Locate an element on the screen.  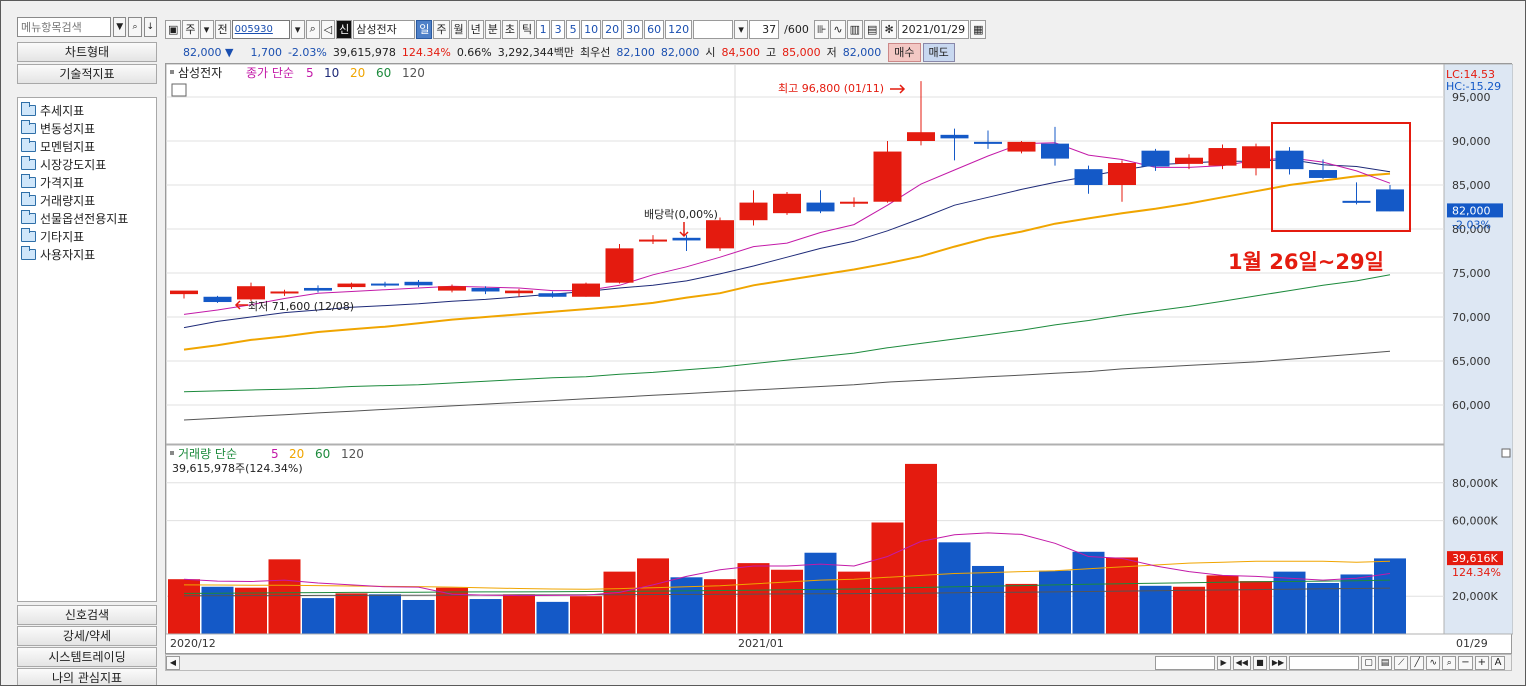
chart-type-icon: ▥ is located at coordinates (855, 29).